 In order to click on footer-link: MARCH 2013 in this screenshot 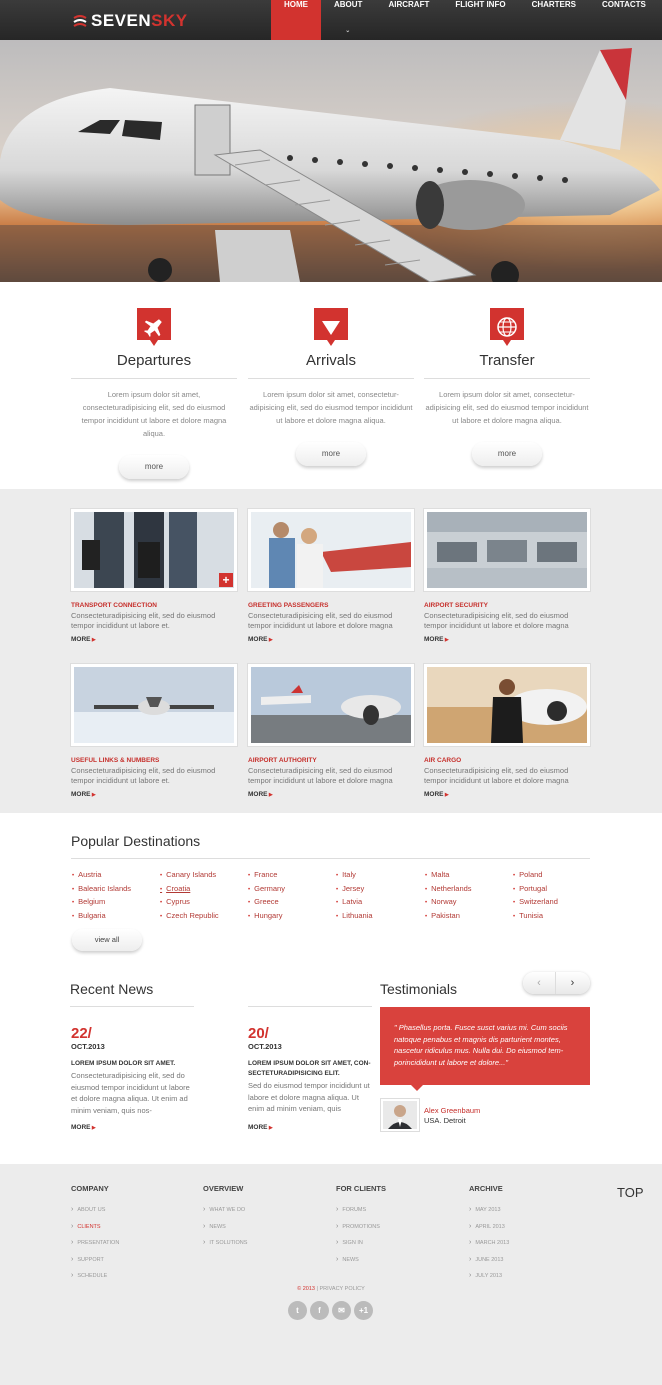, I will do `click(489, 1243)`.